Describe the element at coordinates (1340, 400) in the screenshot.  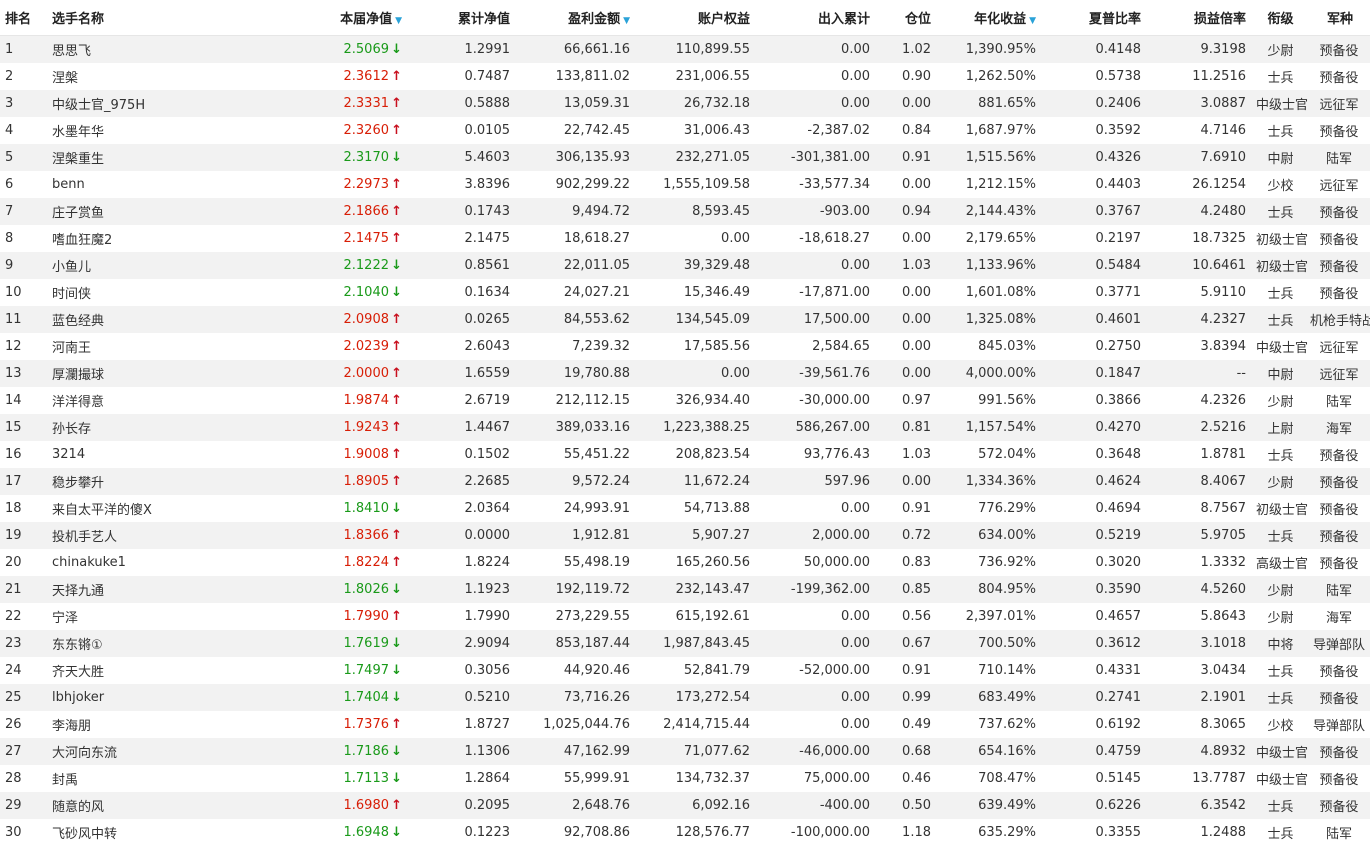
I see `cell-army: 陆军` at that location.